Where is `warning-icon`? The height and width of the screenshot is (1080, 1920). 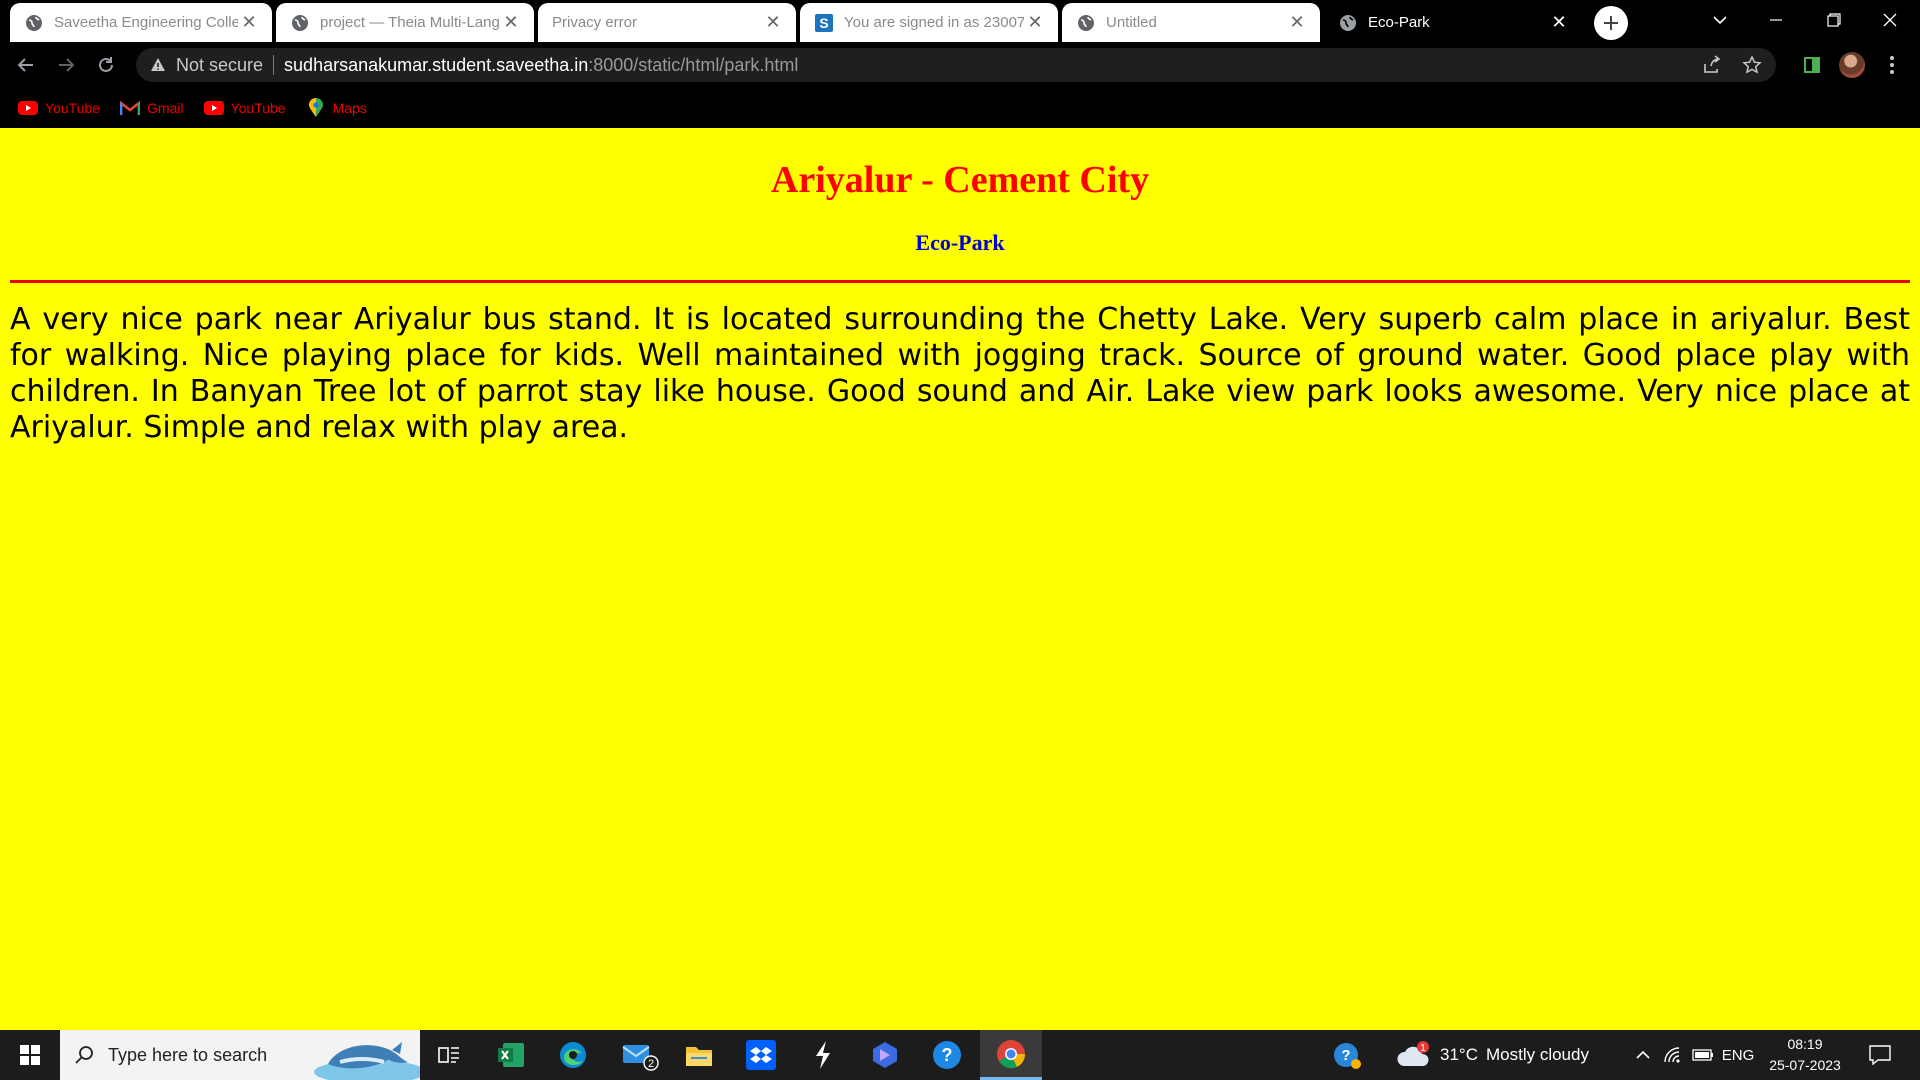
warning-icon is located at coordinates (158, 64).